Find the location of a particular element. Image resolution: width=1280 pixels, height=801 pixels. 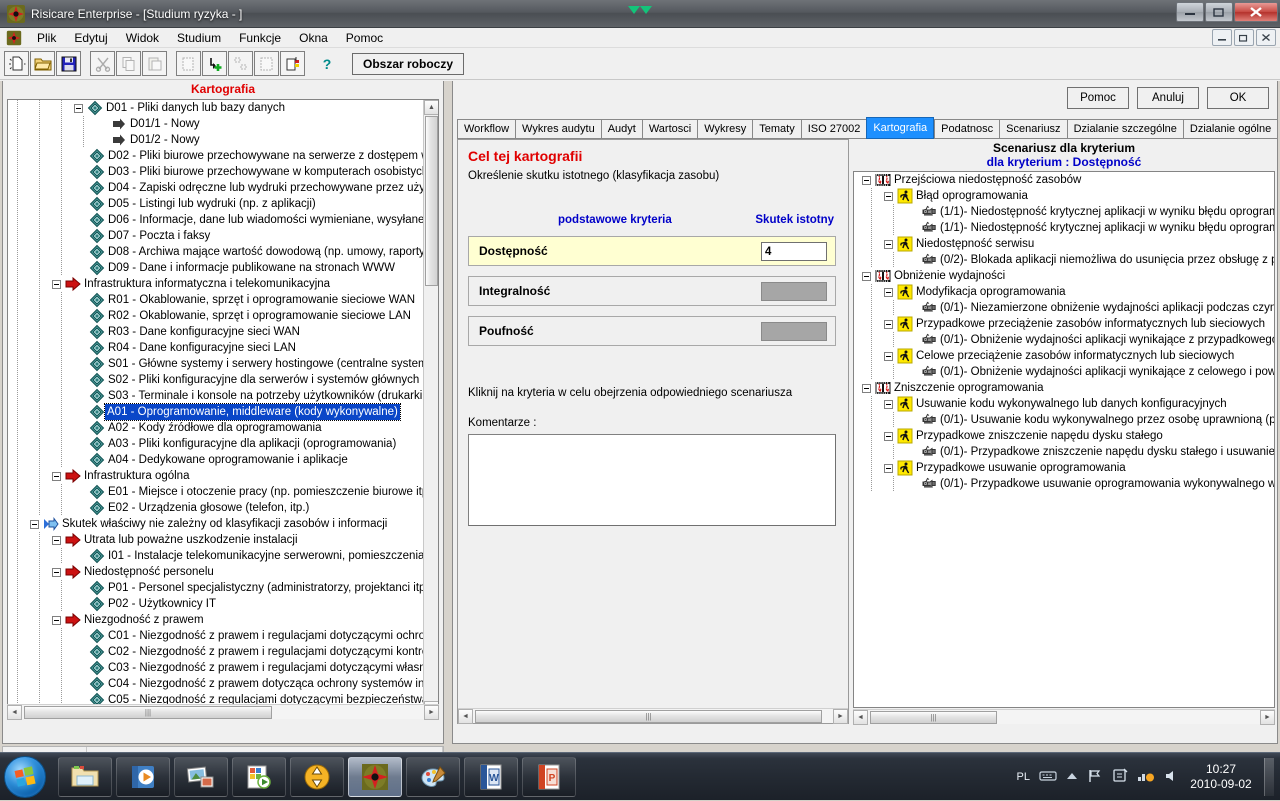

classify-icon is located at coordinates (292, 63).